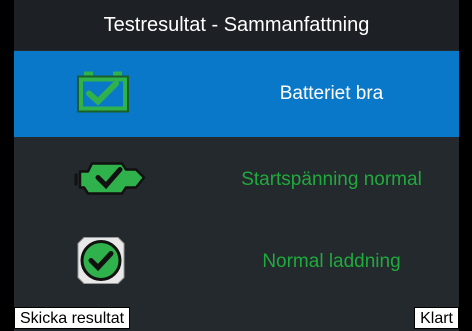 The width and height of the screenshot is (472, 331). What do you see at coordinates (72, 318) in the screenshot?
I see `send-results-button: Skicka resultat` at bounding box center [72, 318].